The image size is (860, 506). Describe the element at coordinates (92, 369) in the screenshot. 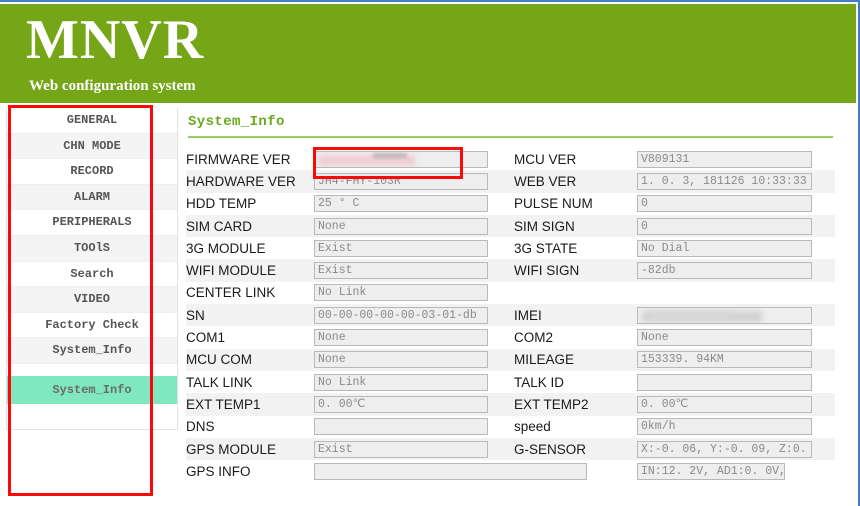

I see `sidebar-spacer` at that location.